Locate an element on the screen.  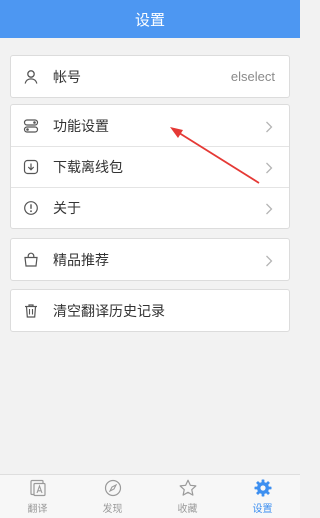
tab-label: 发现 is located at coordinates (112, 509).